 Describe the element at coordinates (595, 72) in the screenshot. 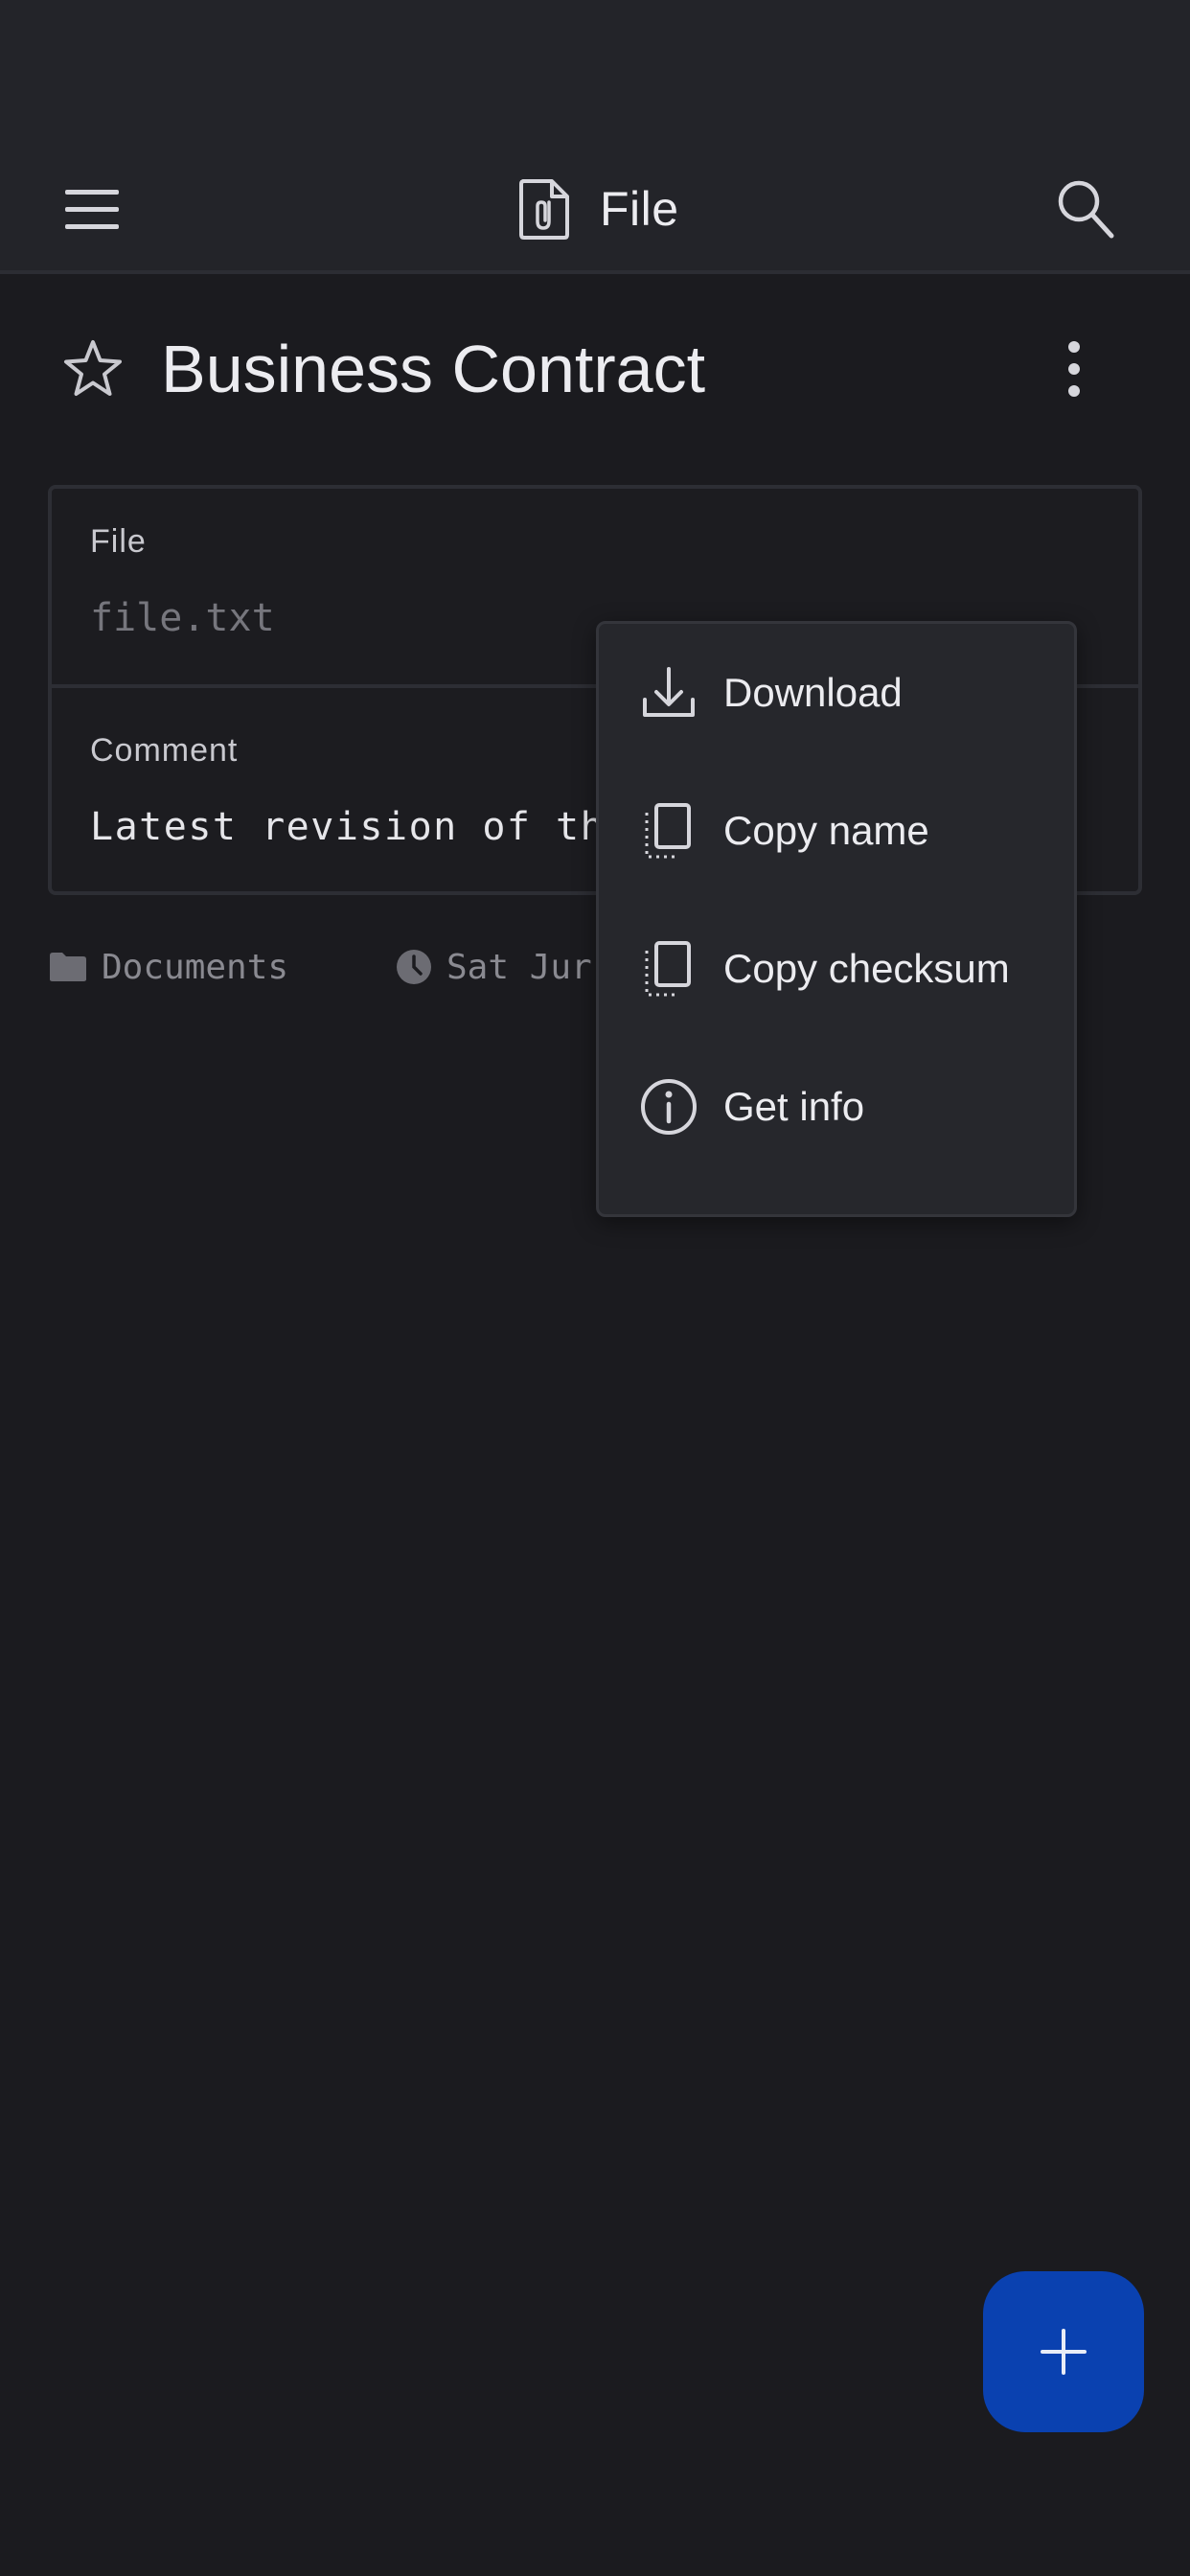

I see `status-bar-area` at that location.